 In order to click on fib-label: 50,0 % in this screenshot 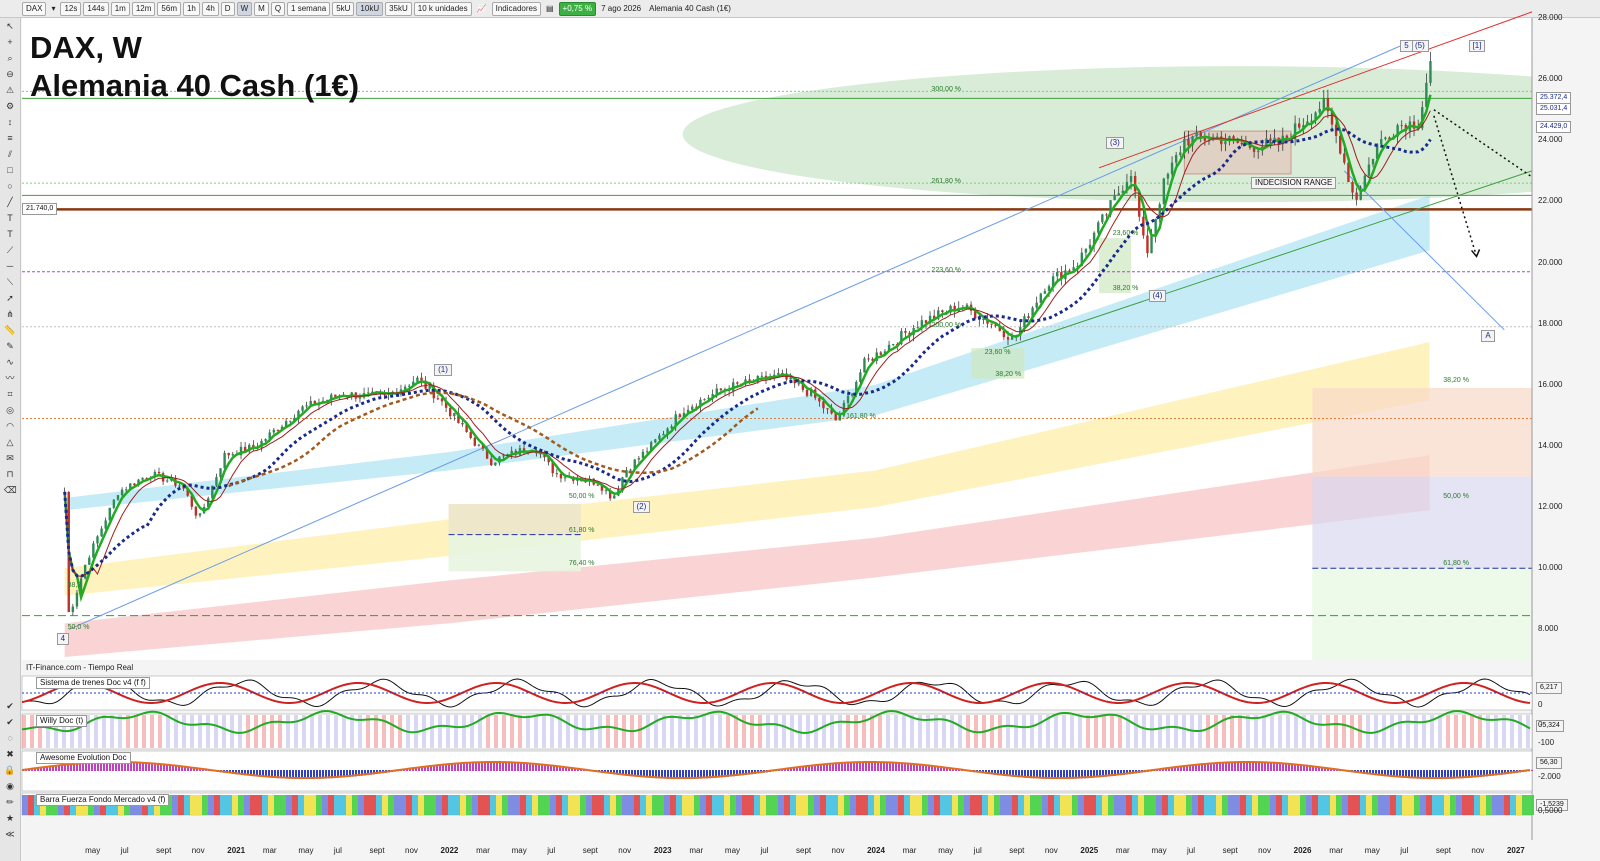, I will do `click(78, 628)`.